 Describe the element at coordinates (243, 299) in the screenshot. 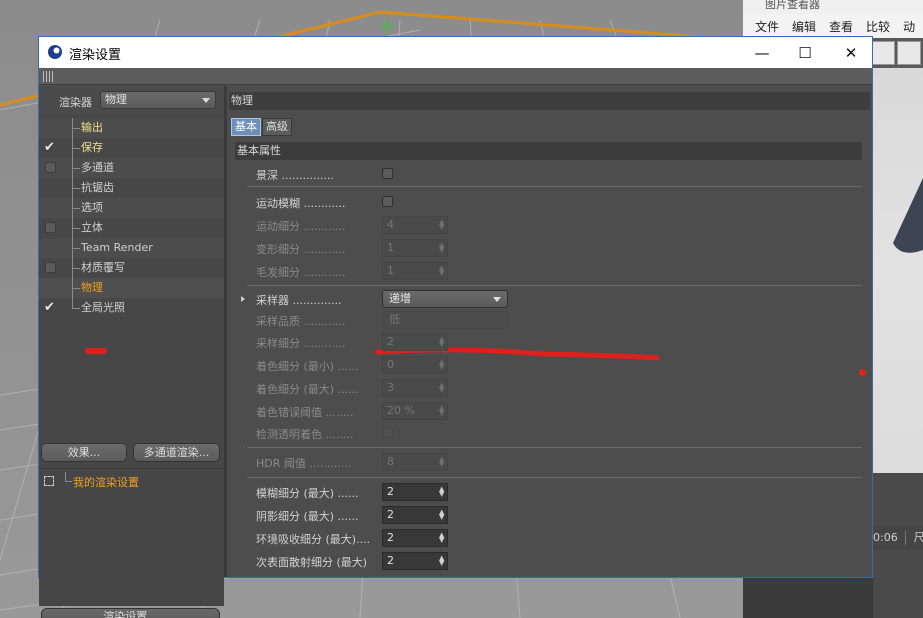

I see `expand-arrow-icon` at that location.